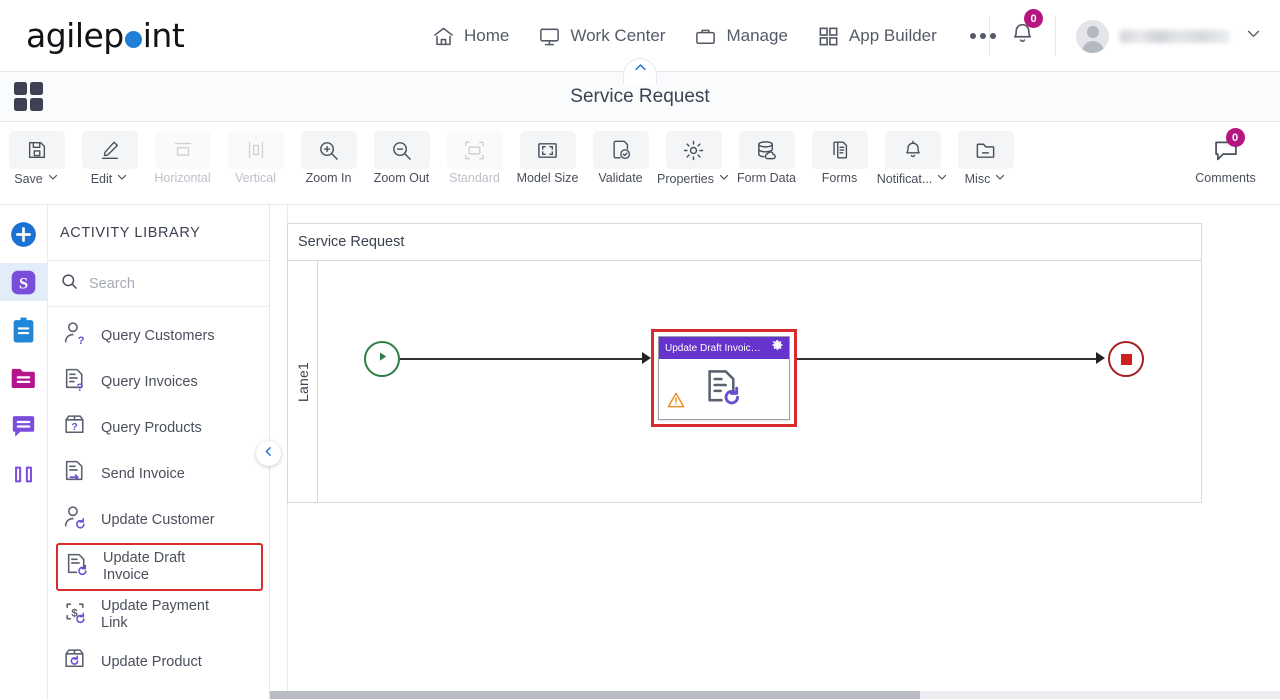 The height and width of the screenshot is (700, 1280). I want to click on rail-shapes-s-icon: S, so click(24, 282).